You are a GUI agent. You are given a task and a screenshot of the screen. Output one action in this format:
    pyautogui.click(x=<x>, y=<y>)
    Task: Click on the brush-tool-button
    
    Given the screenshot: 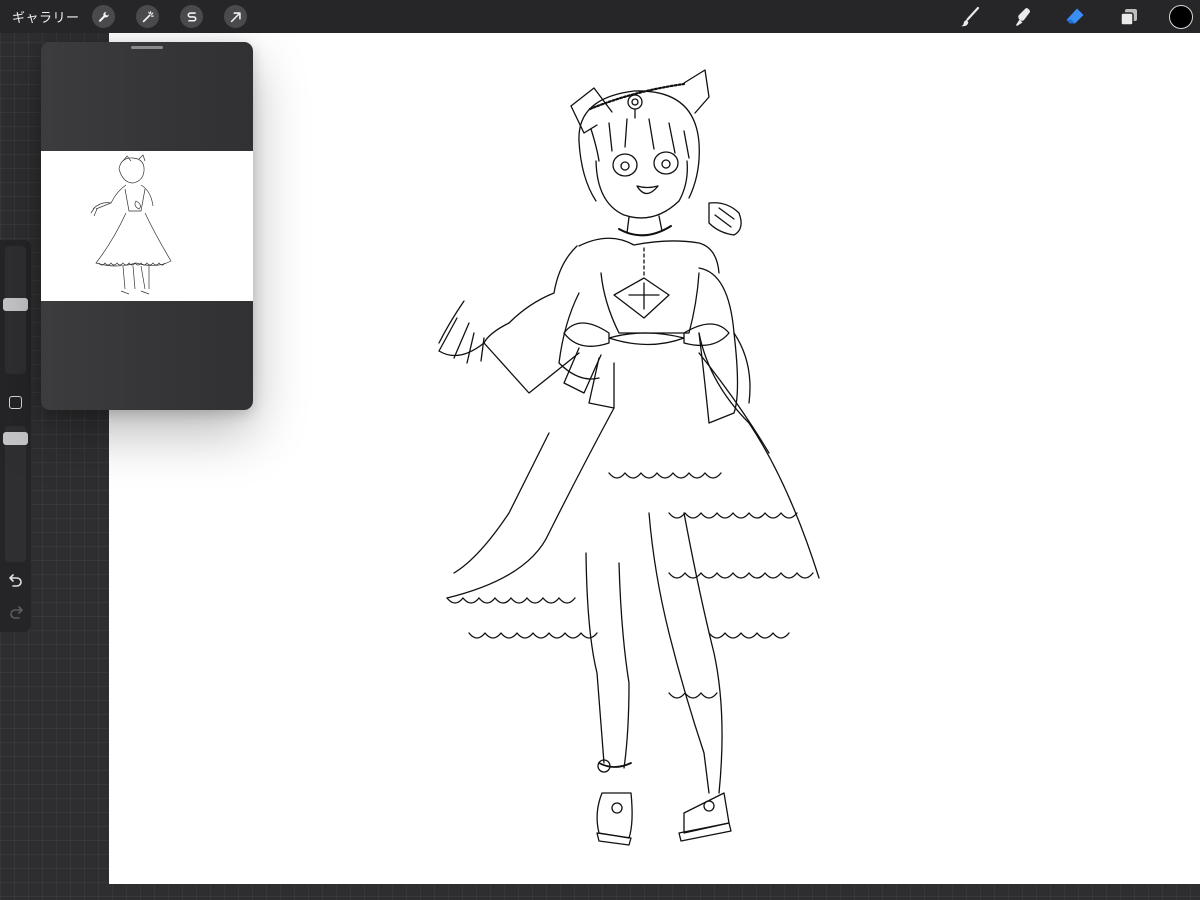 What is the action you would take?
    pyautogui.click(x=970, y=17)
    